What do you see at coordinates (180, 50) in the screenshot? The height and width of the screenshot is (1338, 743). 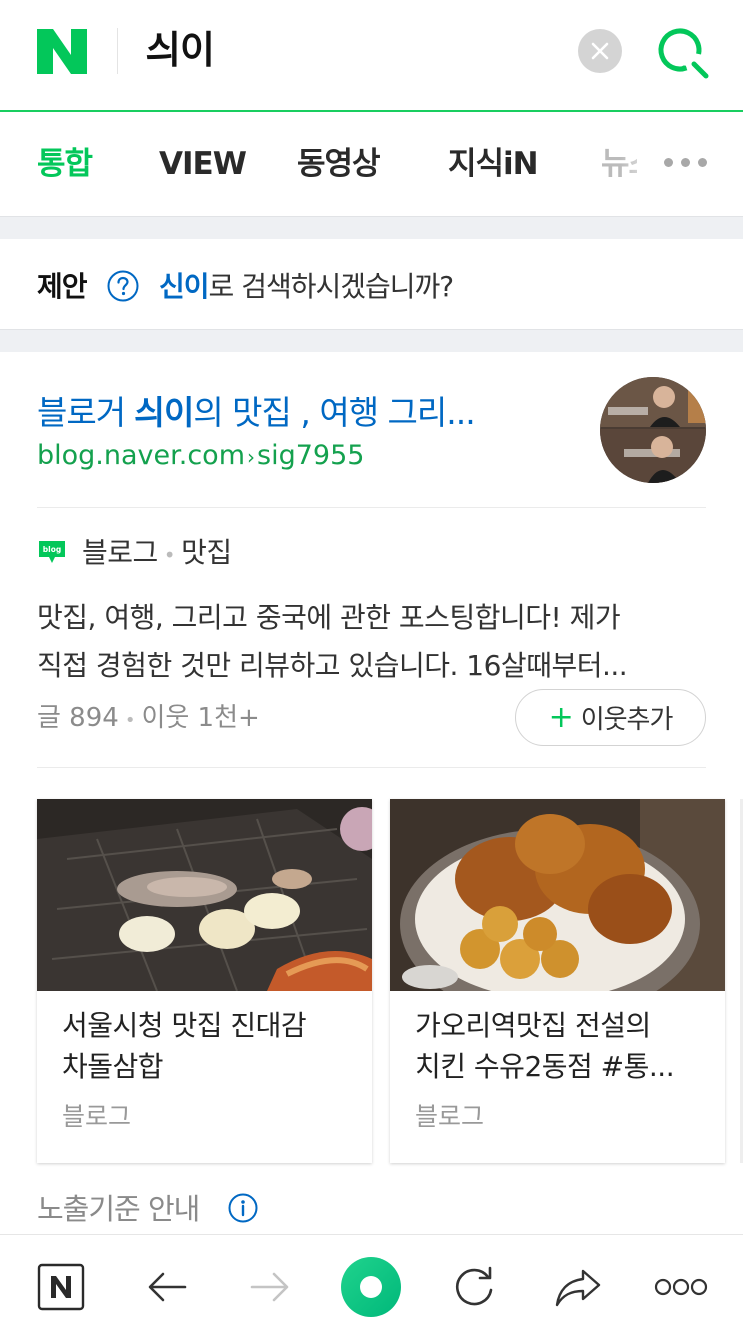 I see `search-query: 싀이` at bounding box center [180, 50].